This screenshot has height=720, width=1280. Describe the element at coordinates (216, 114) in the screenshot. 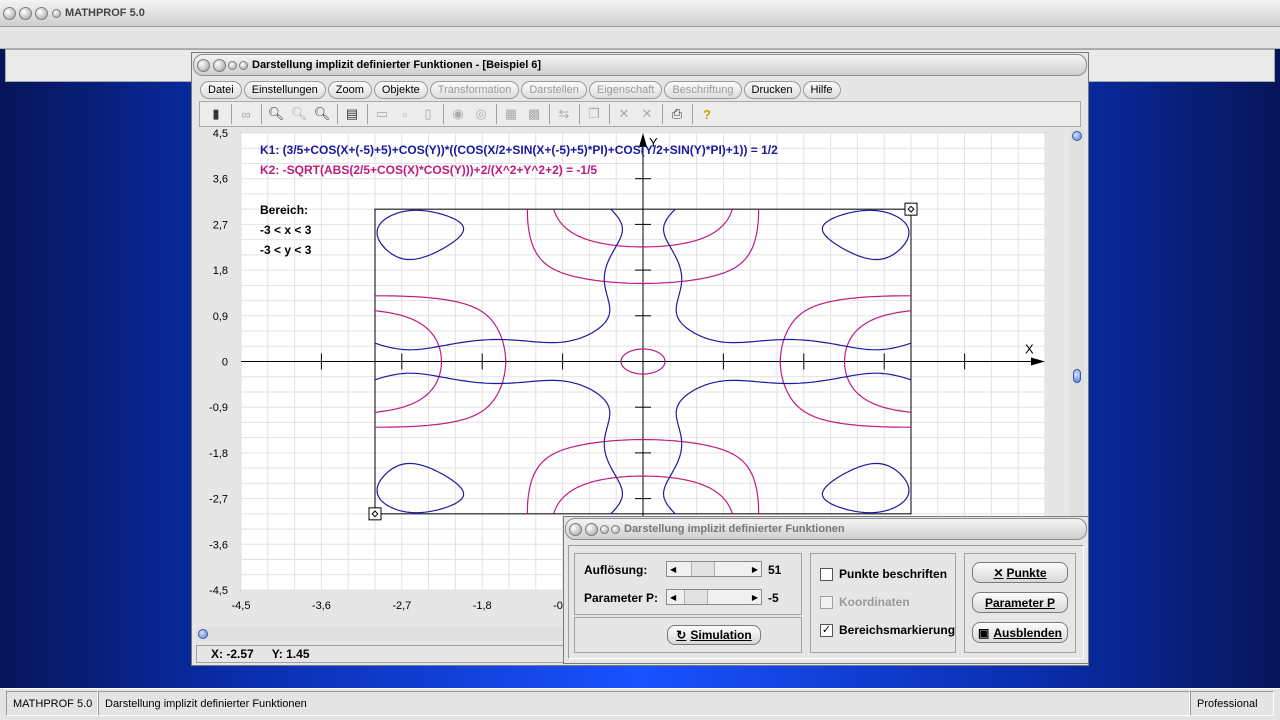

I see `calculator-icon: ▮` at that location.